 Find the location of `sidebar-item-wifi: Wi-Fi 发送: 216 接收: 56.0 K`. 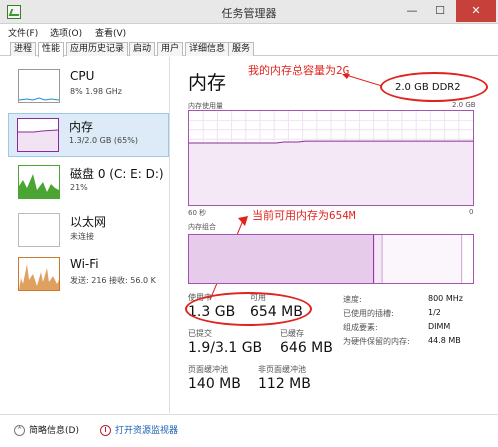

sidebar-item-wifi: Wi-Fi 发送: 216 接收: 56.0 K is located at coordinates (90, 275).